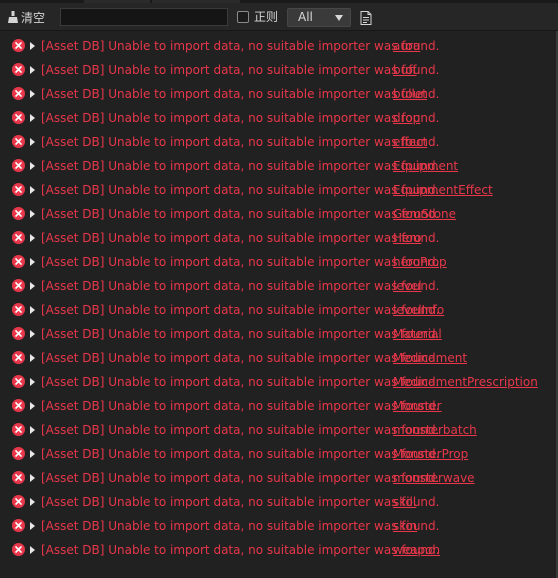  What do you see at coordinates (416, 550) in the screenshot?
I see `asset-link: weapon` at bounding box center [416, 550].